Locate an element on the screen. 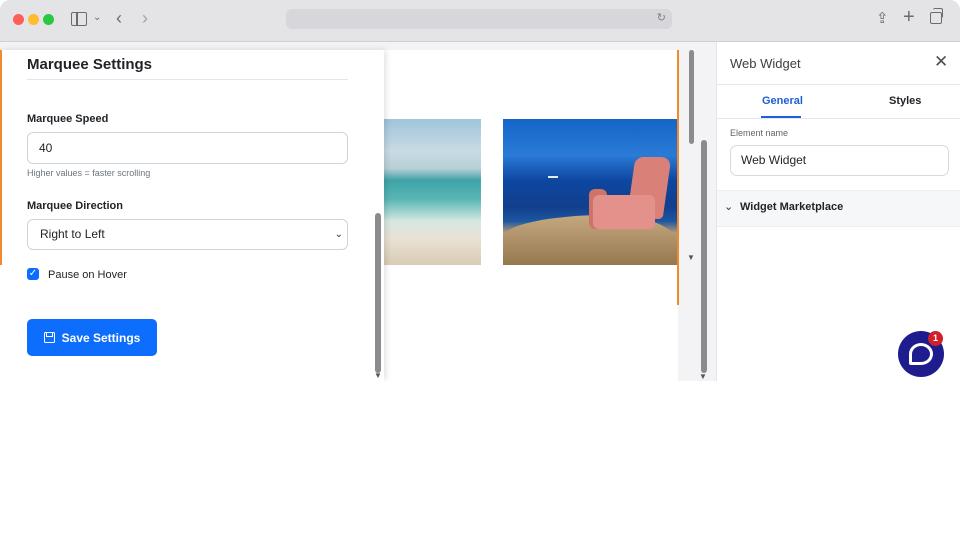 The image size is (960, 540). beach-photo is located at coordinates (432, 192).